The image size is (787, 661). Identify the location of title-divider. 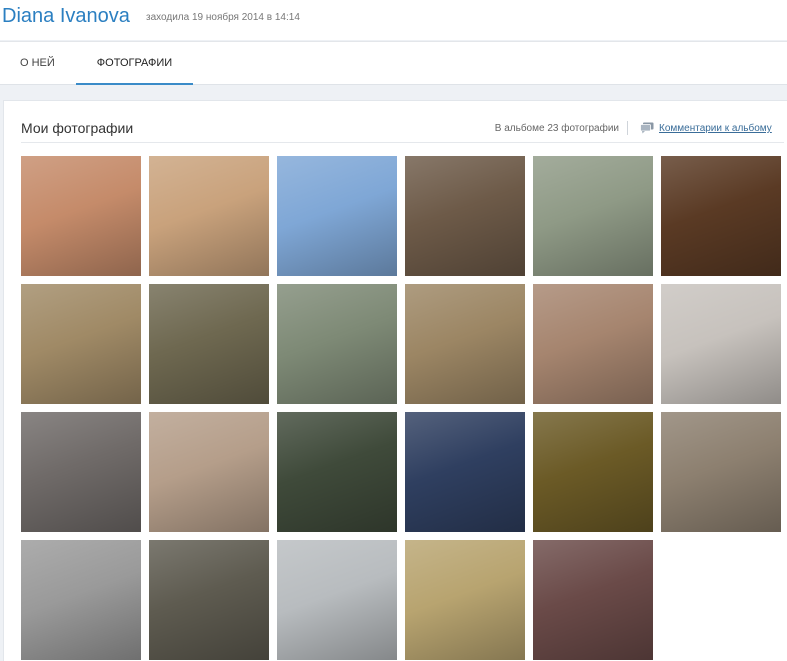
(402, 142).